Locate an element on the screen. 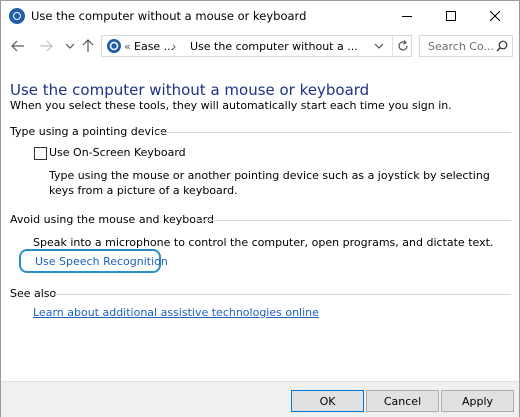  section-heading-see-also: See also is located at coordinates (33, 293).